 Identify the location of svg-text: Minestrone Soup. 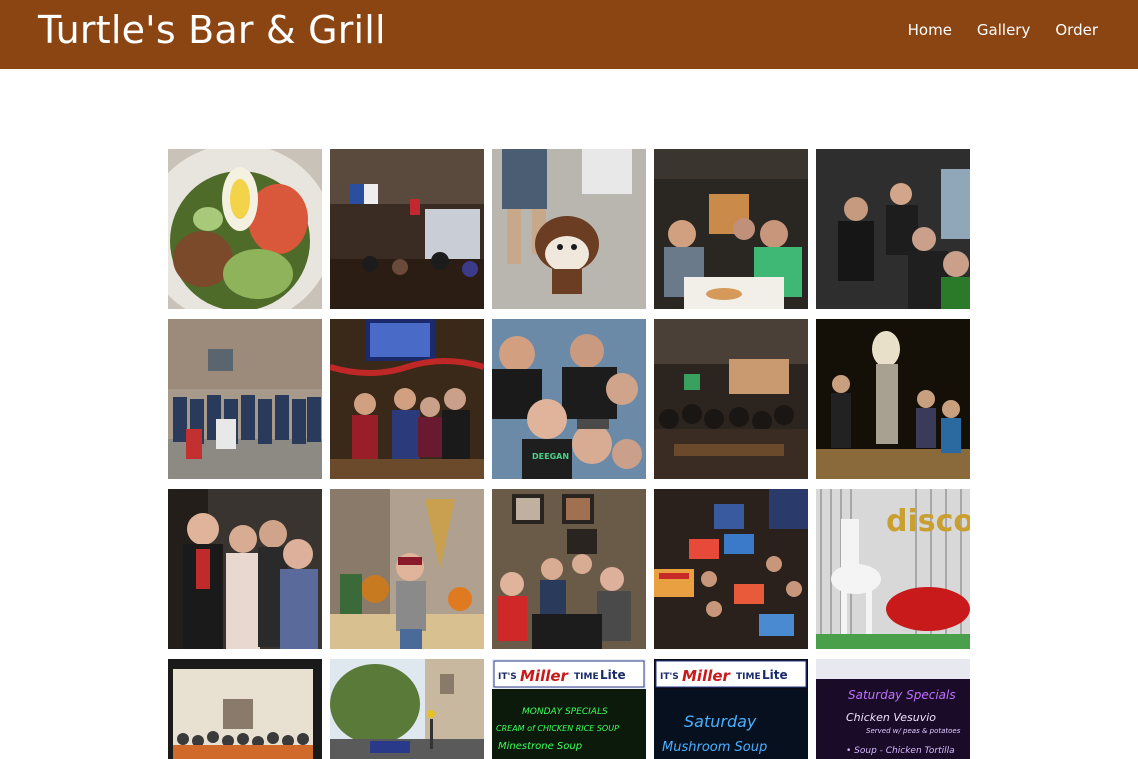
(540, 746).